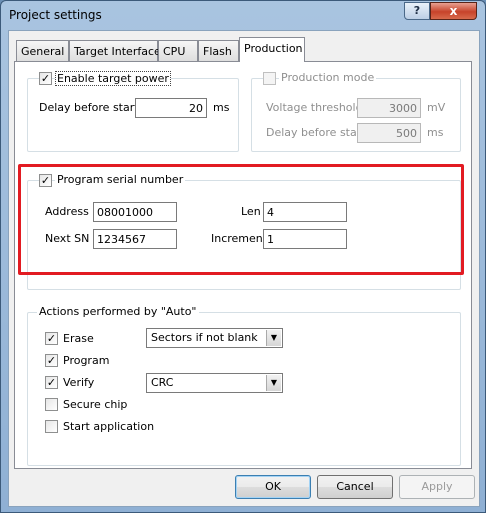  I want to click on production-mode-group, so click(356, 115).